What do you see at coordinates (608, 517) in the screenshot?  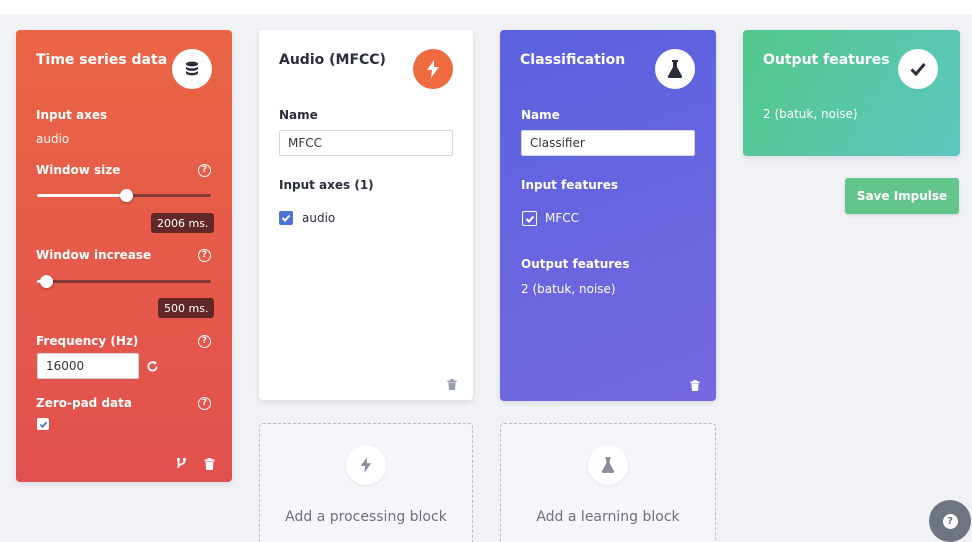 I see `add-learning-label: Add a learning block` at bounding box center [608, 517].